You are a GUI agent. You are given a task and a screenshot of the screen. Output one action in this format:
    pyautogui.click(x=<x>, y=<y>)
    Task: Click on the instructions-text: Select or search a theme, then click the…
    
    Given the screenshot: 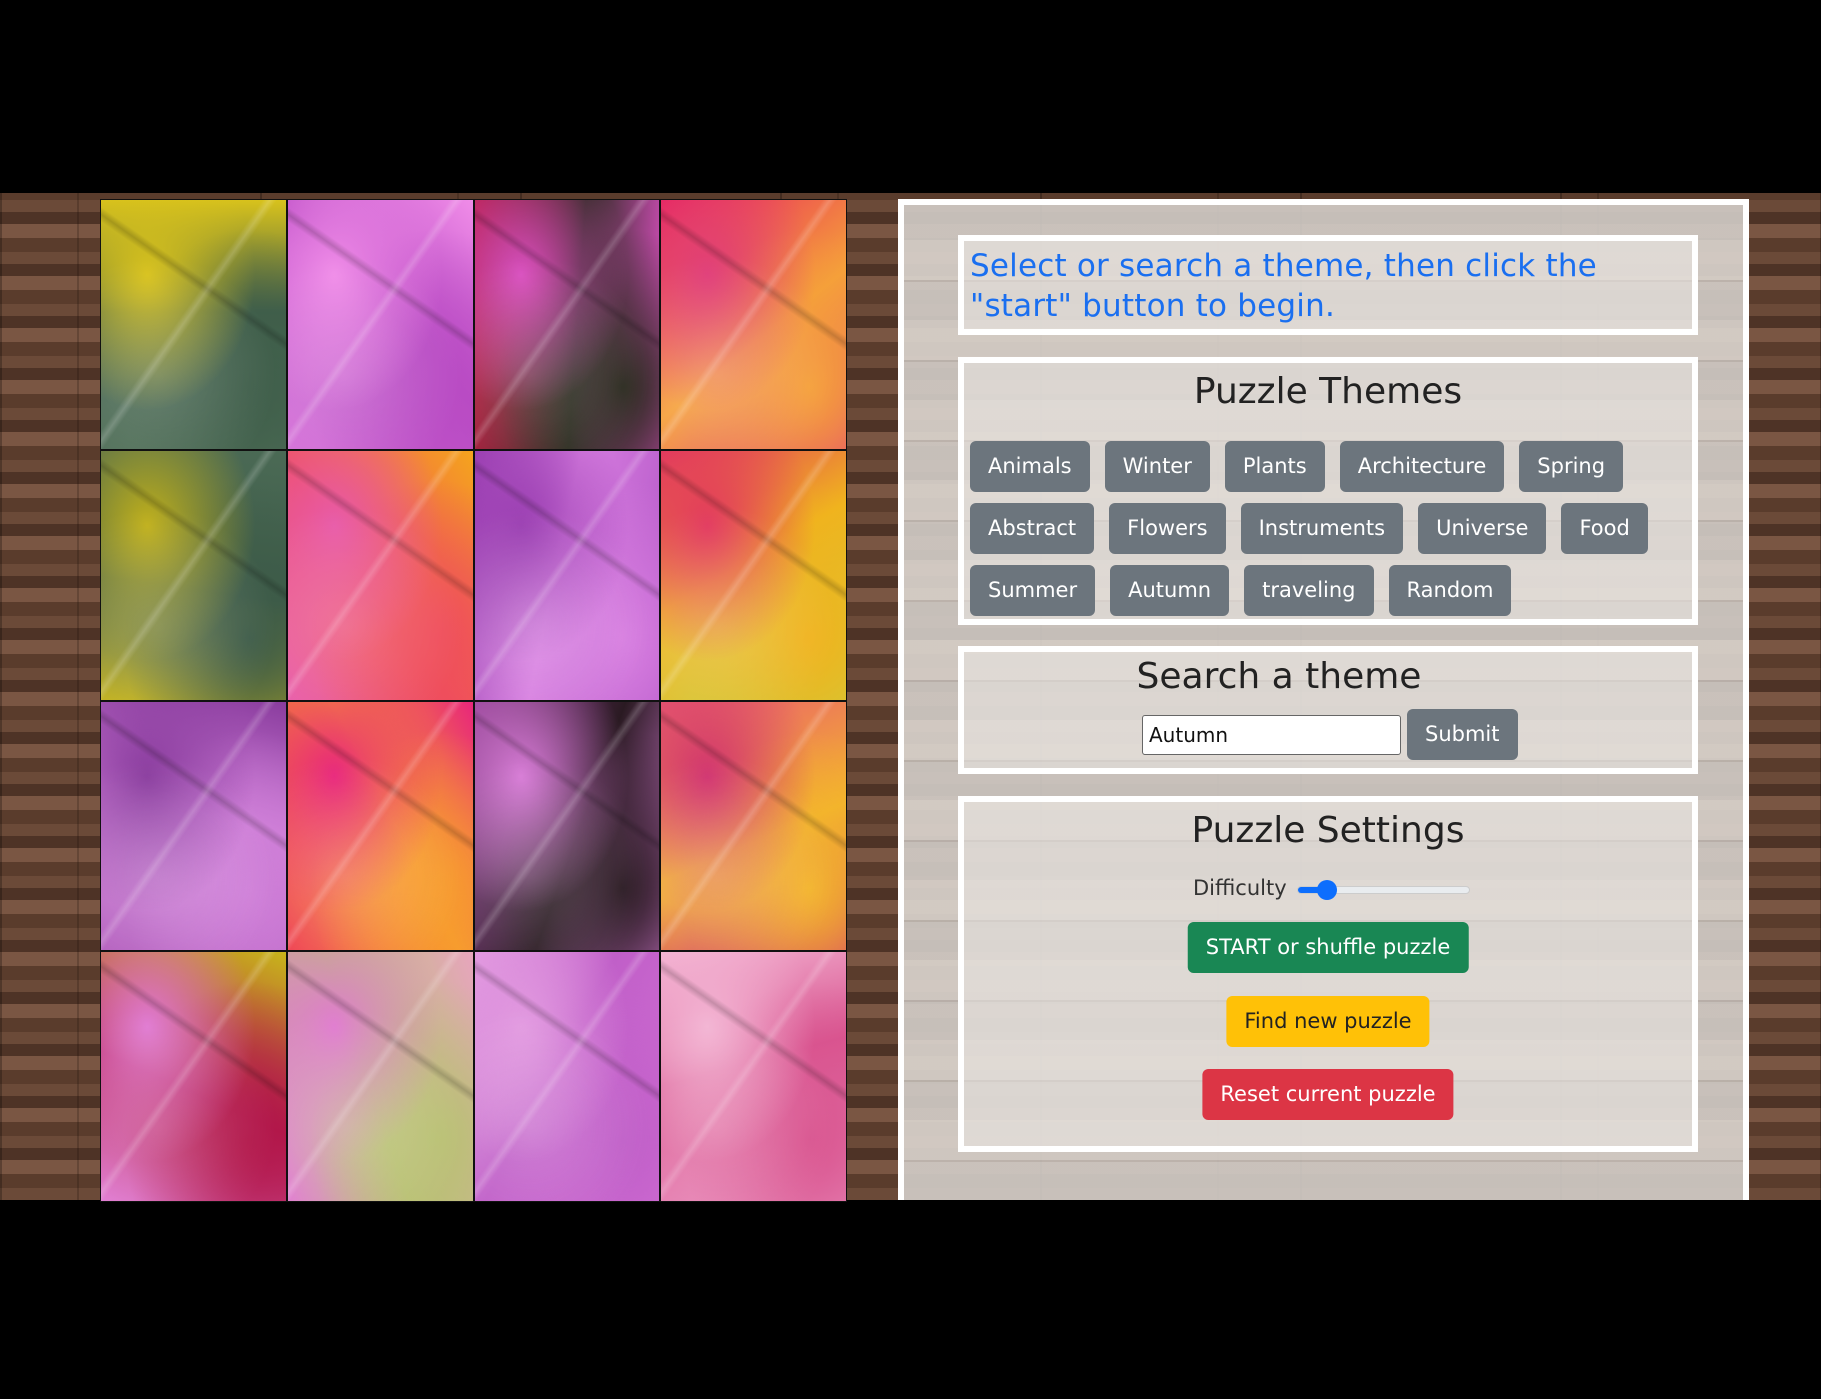 What is the action you would take?
    pyautogui.click(x=1283, y=286)
    